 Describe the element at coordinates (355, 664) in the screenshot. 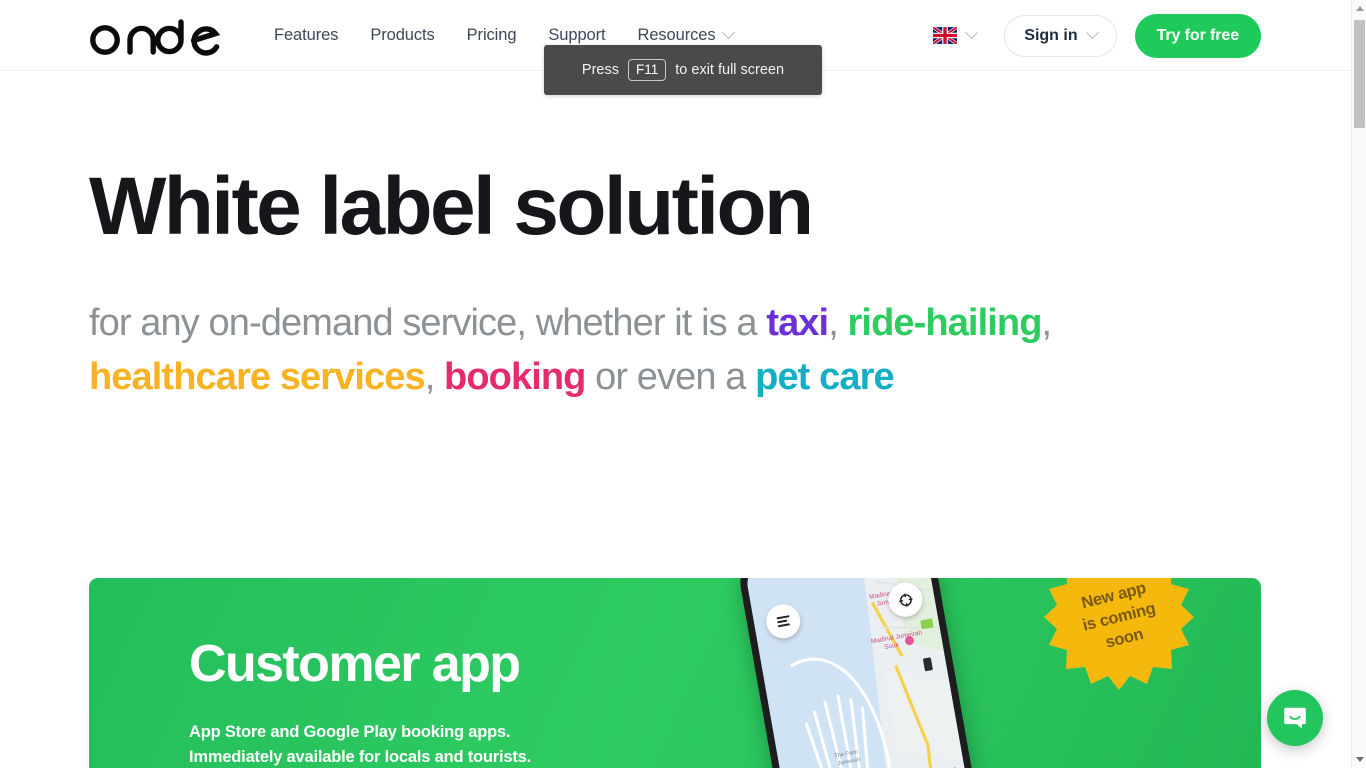

I see `promo-card-title: Customer app` at that location.